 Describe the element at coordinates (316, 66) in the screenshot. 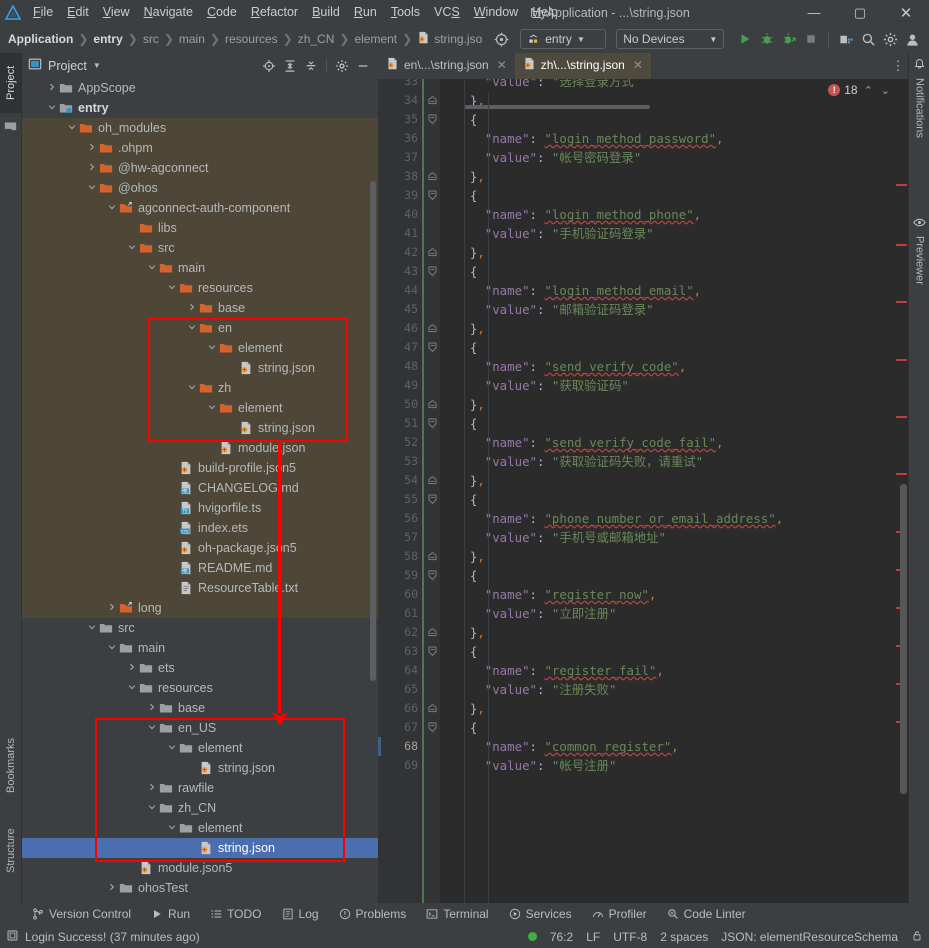

I see `project-panel-toolbar` at that location.